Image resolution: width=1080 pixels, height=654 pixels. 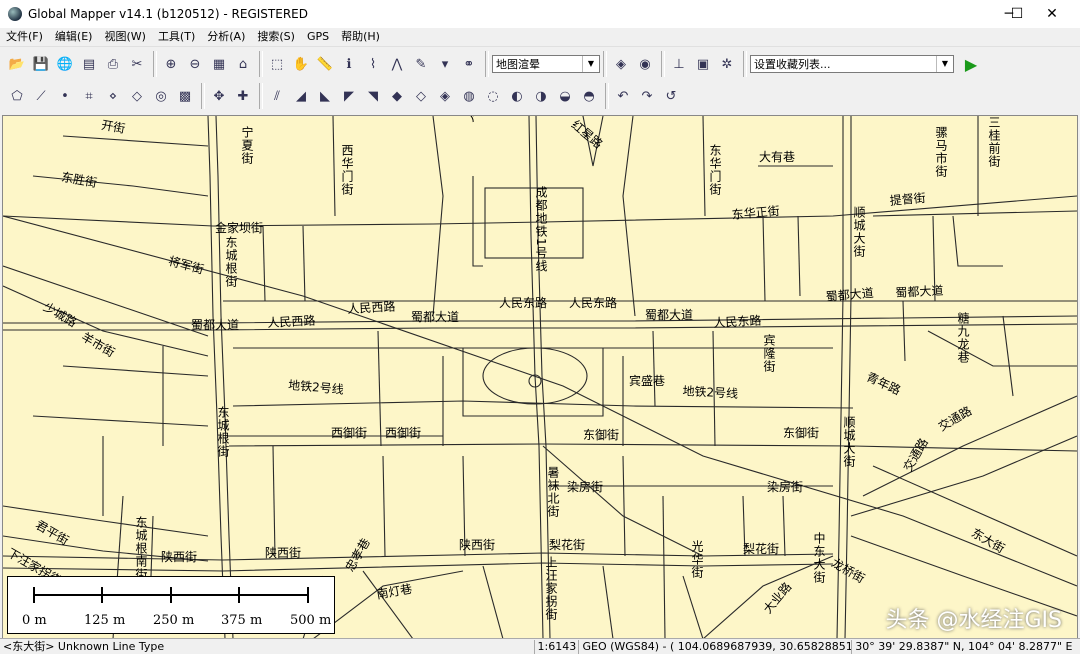 I want to click on vertical-icon: ⊥, so click(x=679, y=64).